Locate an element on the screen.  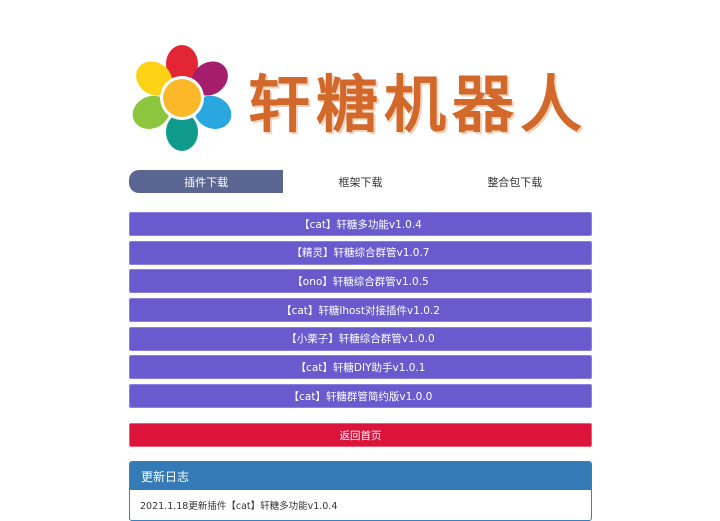
flower-center is located at coordinates (182, 98).